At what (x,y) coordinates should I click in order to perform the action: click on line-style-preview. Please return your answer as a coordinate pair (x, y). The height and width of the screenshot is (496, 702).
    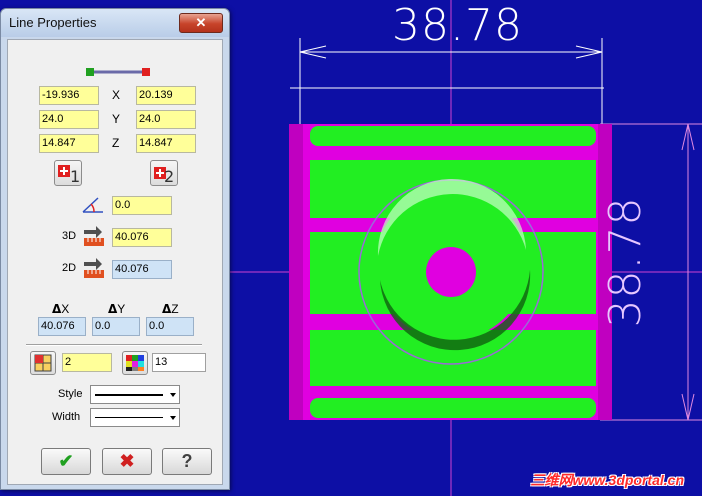
    Looking at the image, I should click on (129, 395).